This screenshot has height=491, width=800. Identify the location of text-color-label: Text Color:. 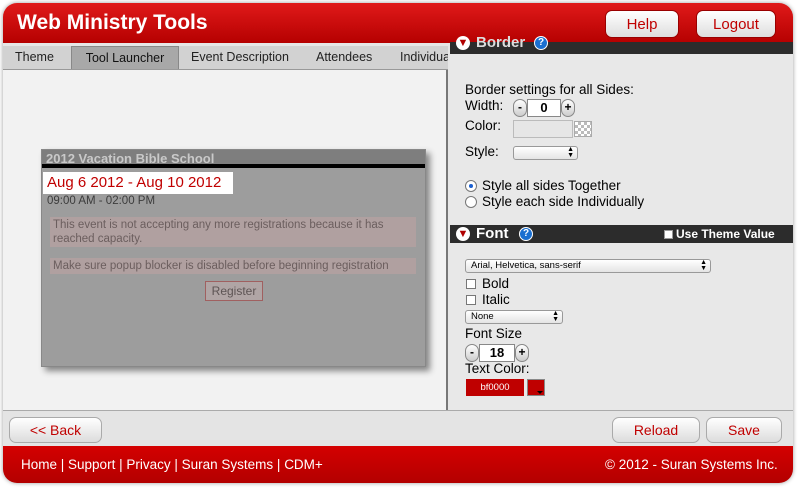
(497, 368).